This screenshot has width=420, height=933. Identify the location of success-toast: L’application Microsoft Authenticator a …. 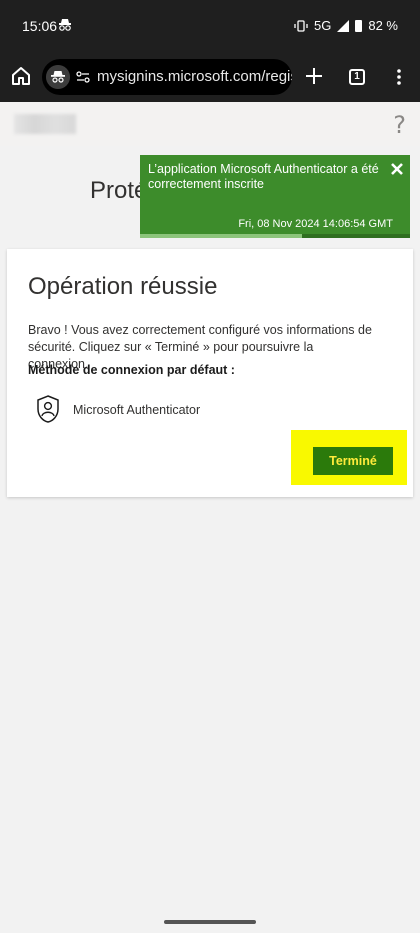
(275, 196).